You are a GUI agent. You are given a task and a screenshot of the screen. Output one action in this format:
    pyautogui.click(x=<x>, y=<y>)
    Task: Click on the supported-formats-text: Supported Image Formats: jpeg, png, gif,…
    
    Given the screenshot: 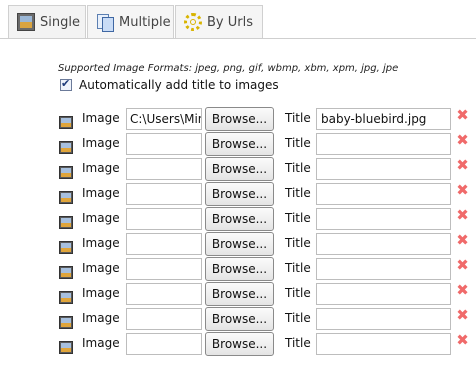 What is the action you would take?
    pyautogui.click(x=228, y=68)
    